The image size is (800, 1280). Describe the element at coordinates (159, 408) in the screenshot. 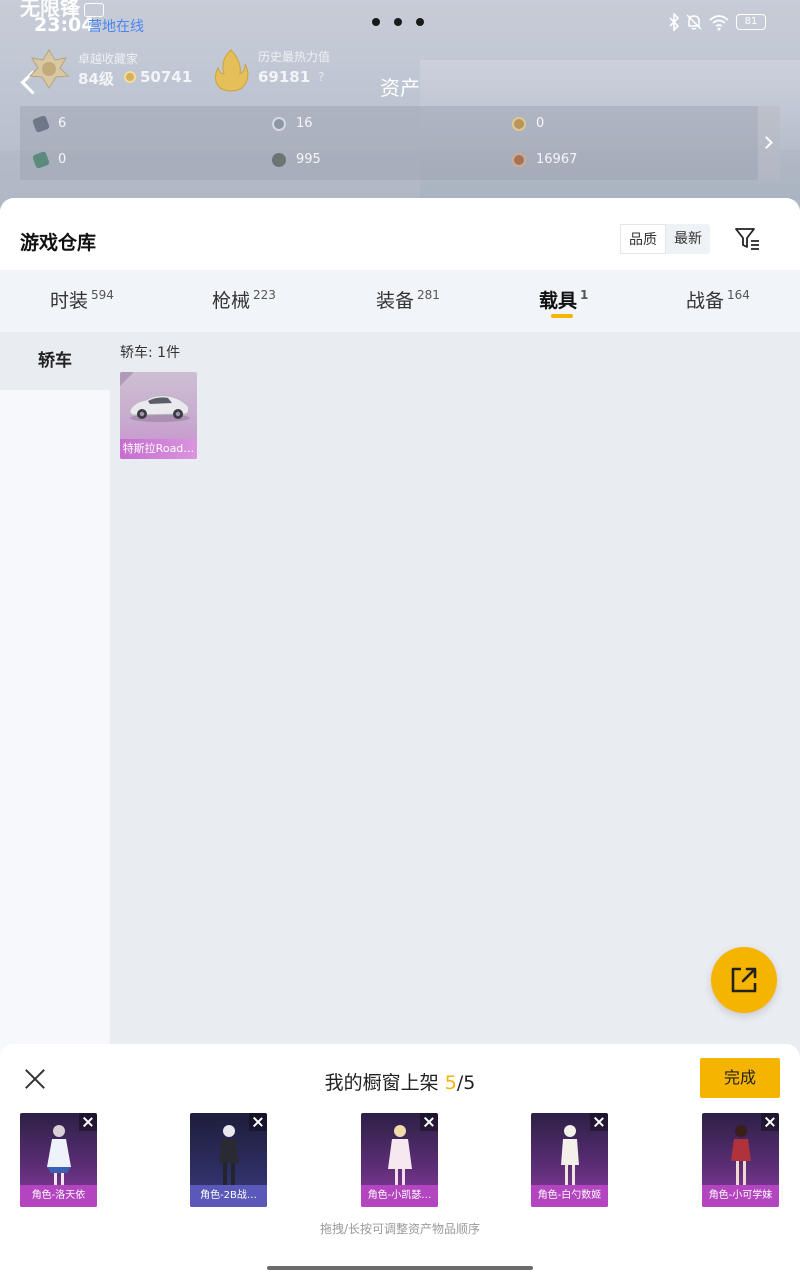

I see `car-icon` at that location.